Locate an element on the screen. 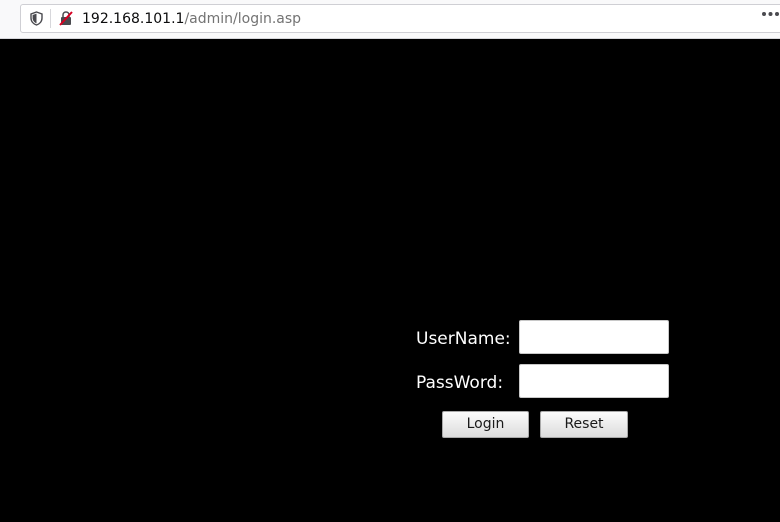 This screenshot has height=522, width=780. password-input is located at coordinates (594, 381).